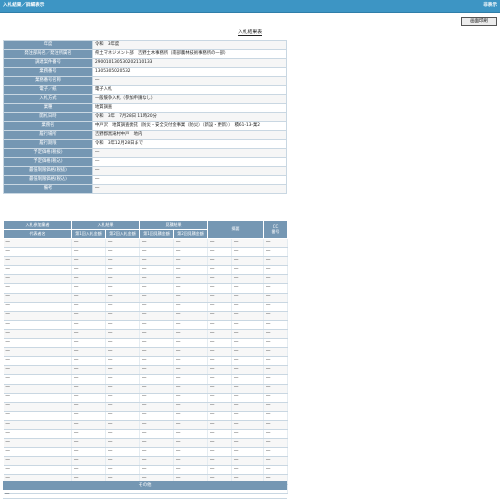 Image resolution: width=500 pixels, height=502 pixels. I want to click on info-label: 調達案件番号, so click(48, 63).